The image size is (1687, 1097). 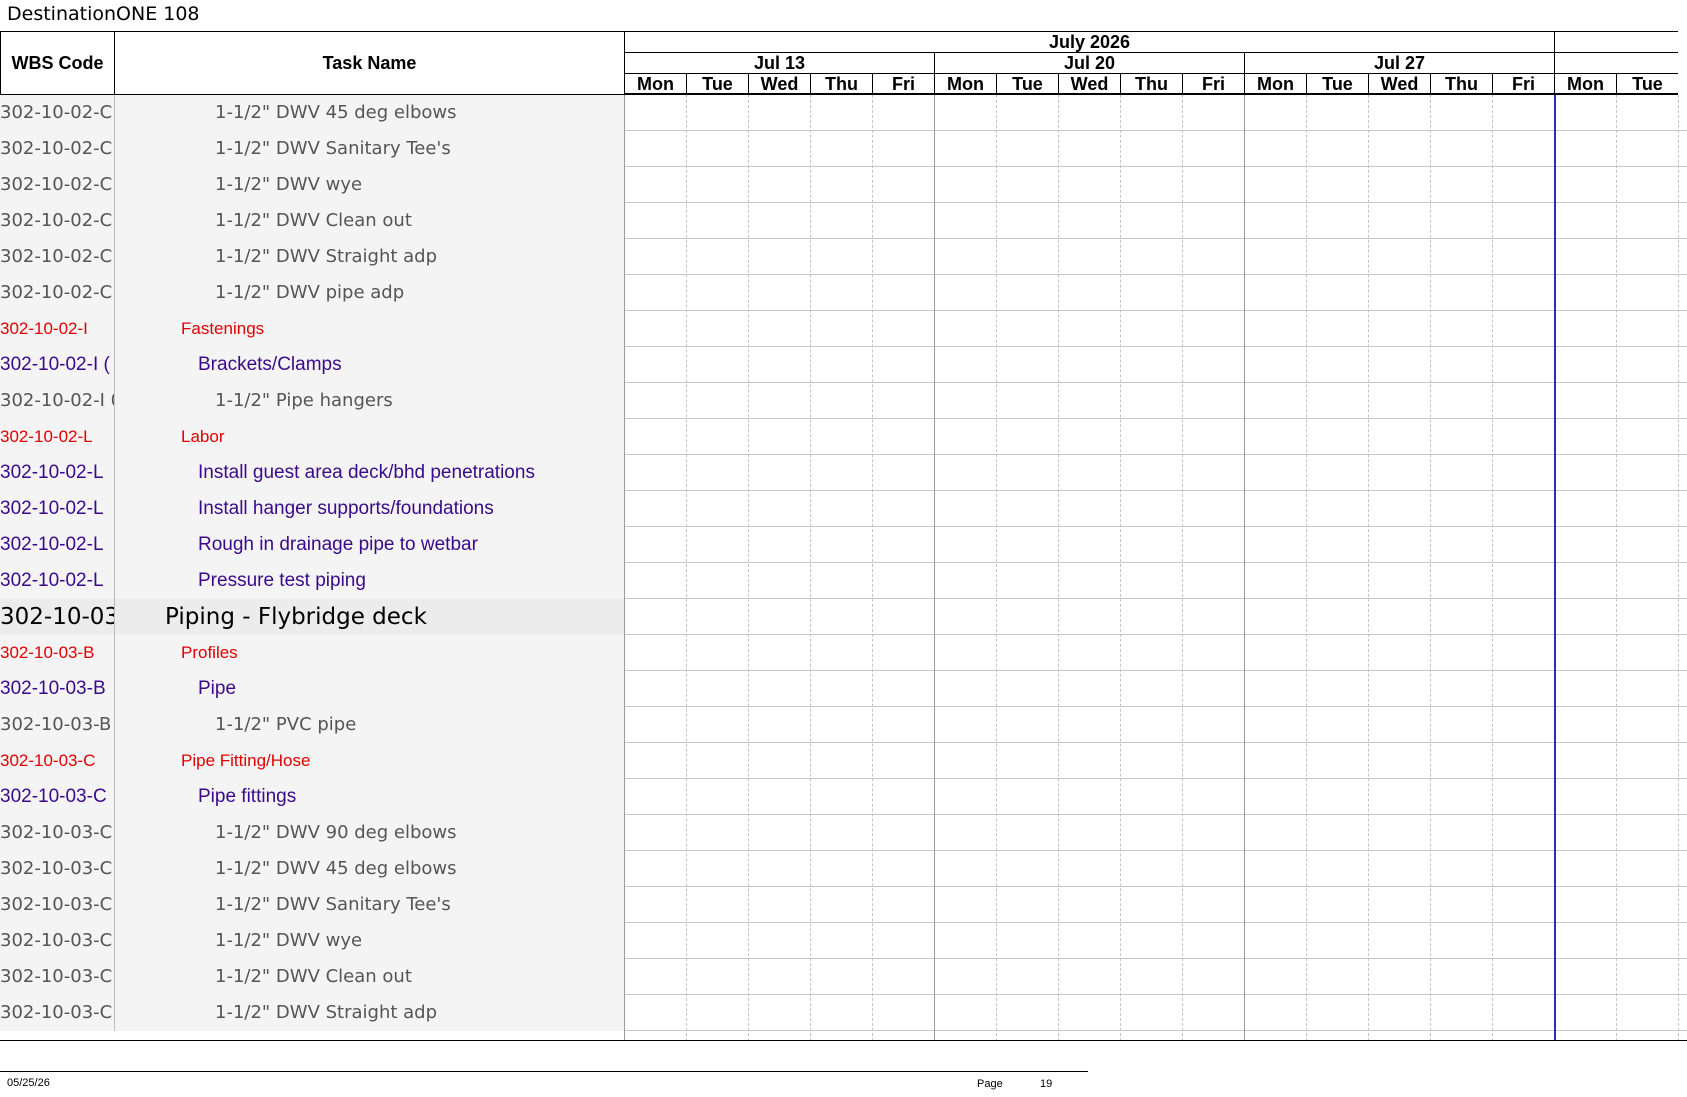 What do you see at coordinates (843, 977) in the screenshot?
I see `table-row: 302-10-03-C 0 1-1/2" DWV Clean out` at bounding box center [843, 977].